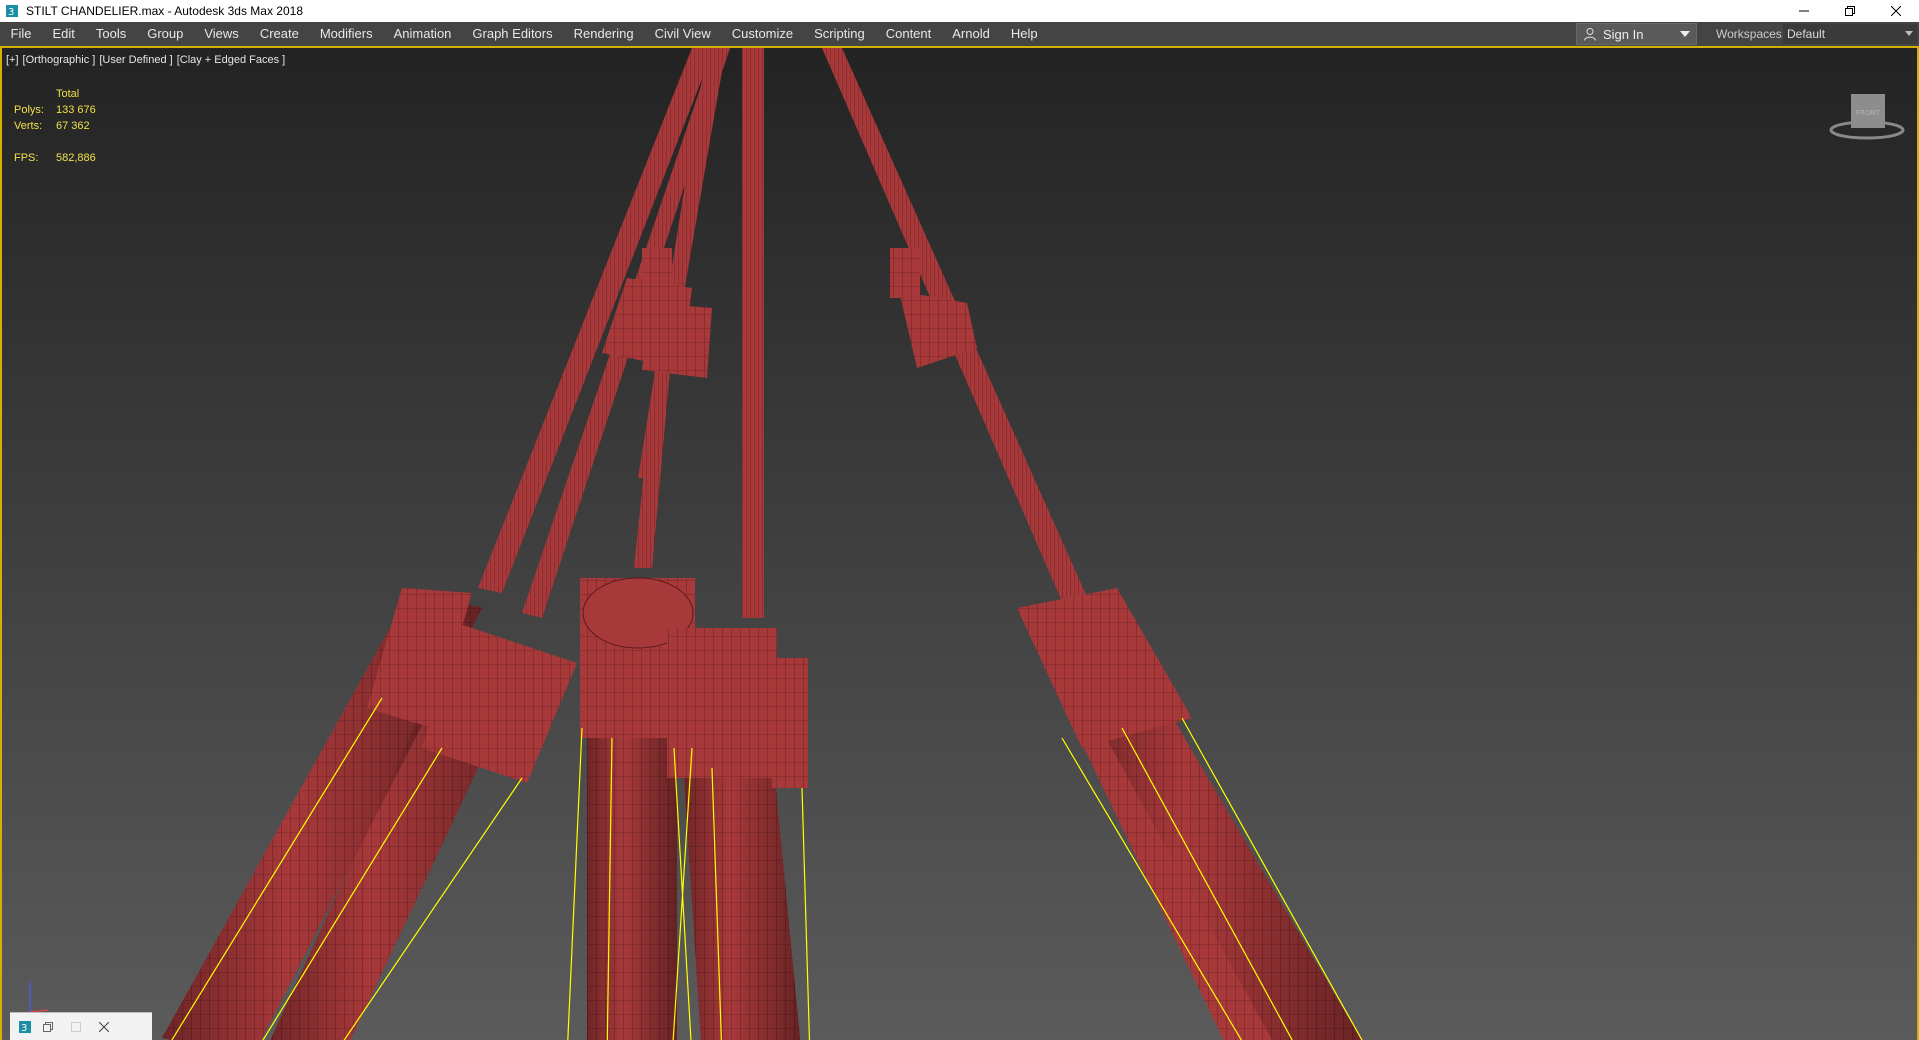 The height and width of the screenshot is (1040, 1919). What do you see at coordinates (1867, 118) in the screenshot?
I see `viewcube: FRONT` at bounding box center [1867, 118].